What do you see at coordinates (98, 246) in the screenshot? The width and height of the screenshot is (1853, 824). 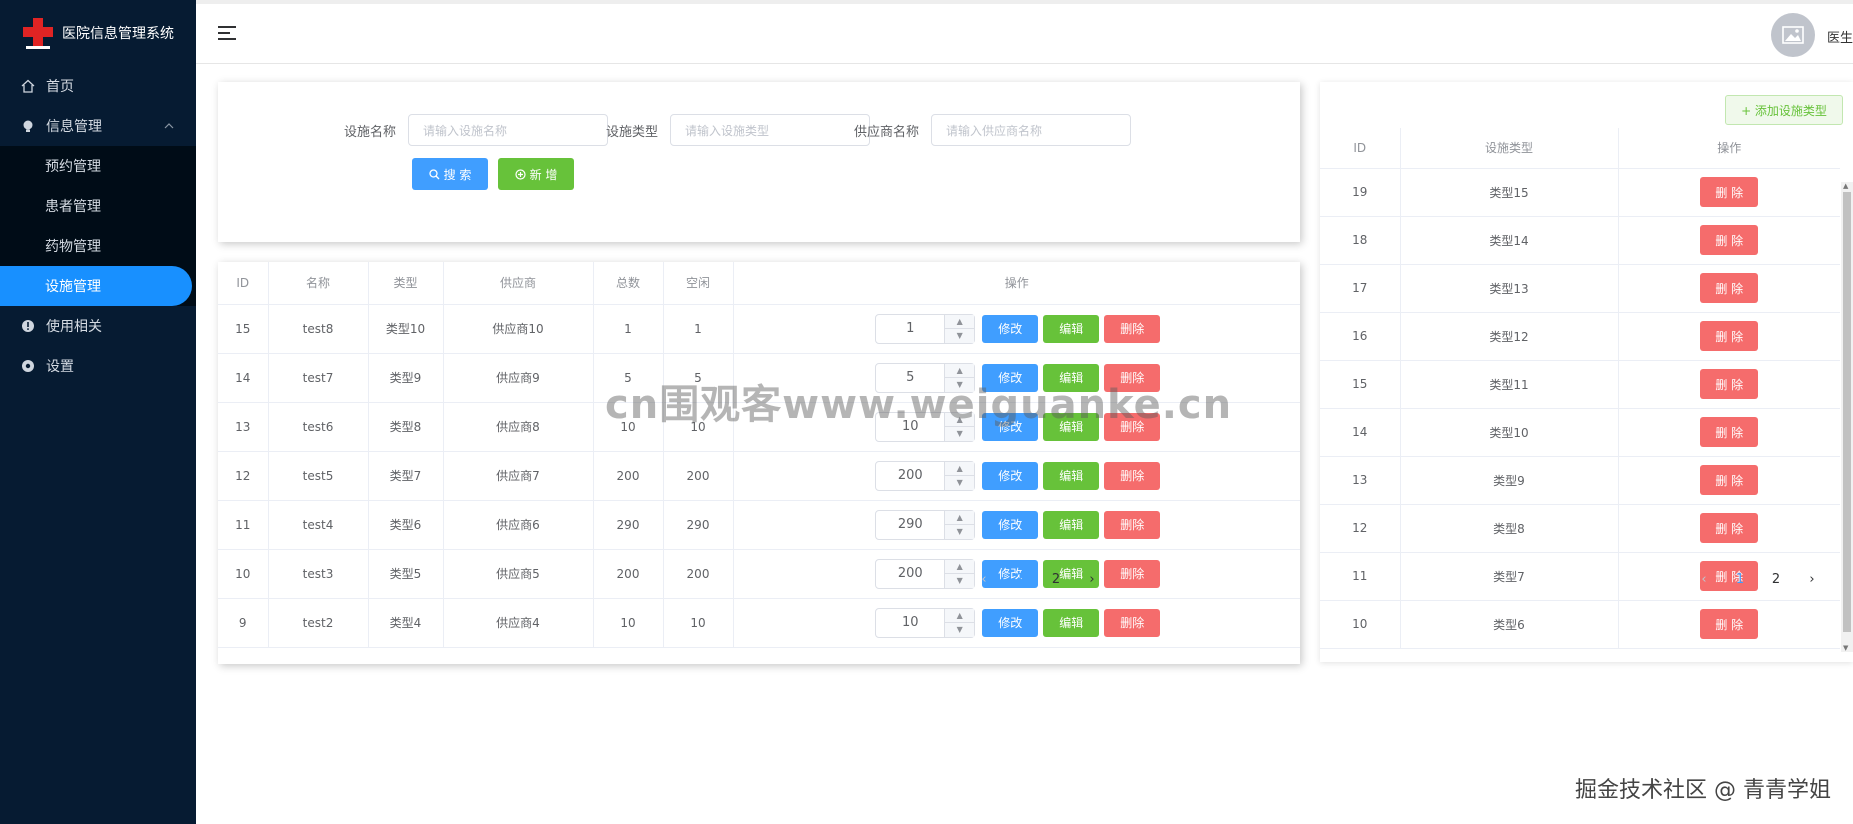 I see `sidebar-item-drugs: 药物管理` at bounding box center [98, 246].